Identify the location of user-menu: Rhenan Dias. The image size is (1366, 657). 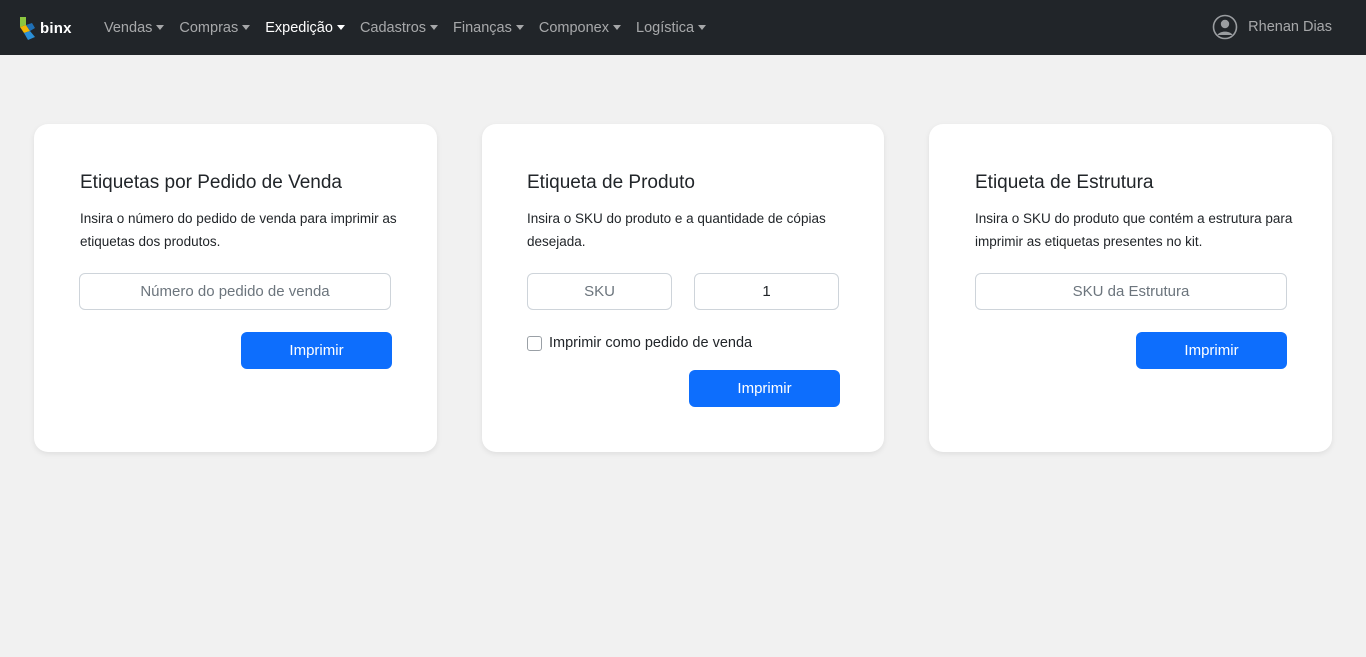
(1272, 27).